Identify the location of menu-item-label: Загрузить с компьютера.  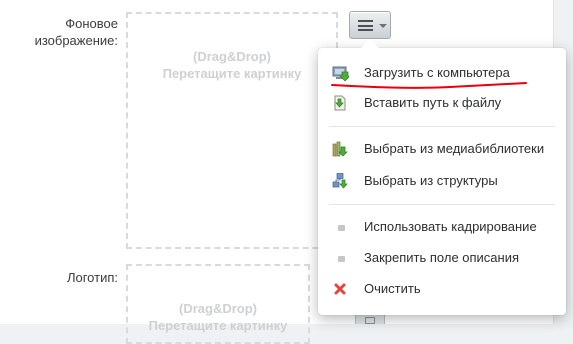
(437, 72).